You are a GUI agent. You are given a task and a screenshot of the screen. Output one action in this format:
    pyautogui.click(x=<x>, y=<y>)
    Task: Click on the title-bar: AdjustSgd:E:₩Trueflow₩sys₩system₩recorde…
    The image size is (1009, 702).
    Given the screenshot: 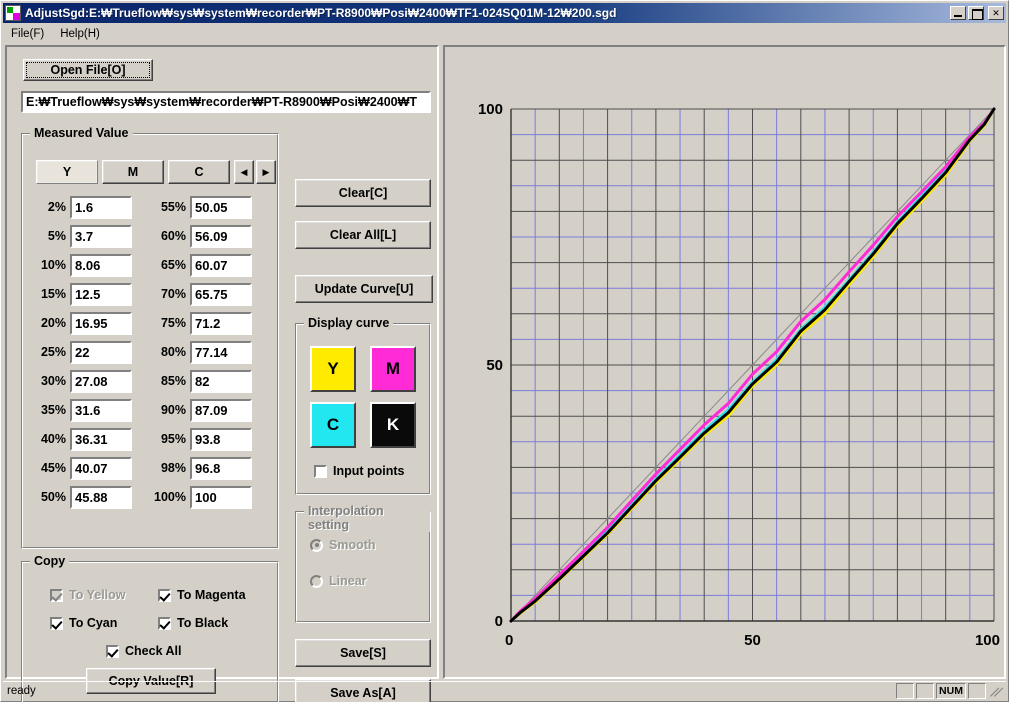 What is the action you would take?
    pyautogui.click(x=504, y=13)
    